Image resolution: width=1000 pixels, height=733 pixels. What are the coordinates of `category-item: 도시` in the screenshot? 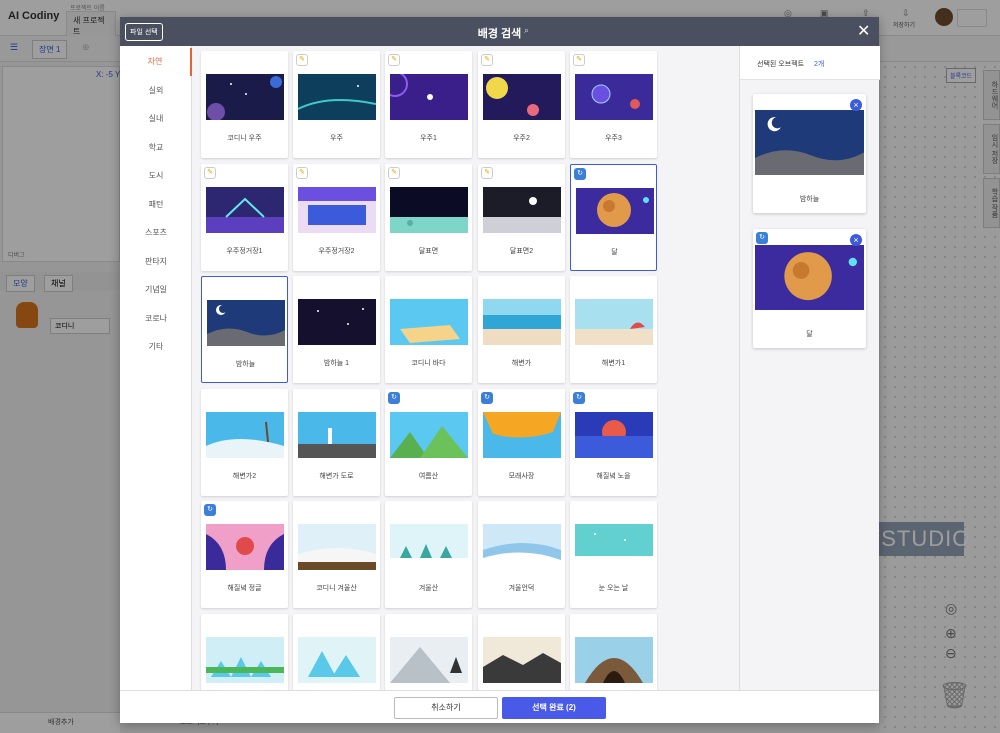 It's located at (156, 176).